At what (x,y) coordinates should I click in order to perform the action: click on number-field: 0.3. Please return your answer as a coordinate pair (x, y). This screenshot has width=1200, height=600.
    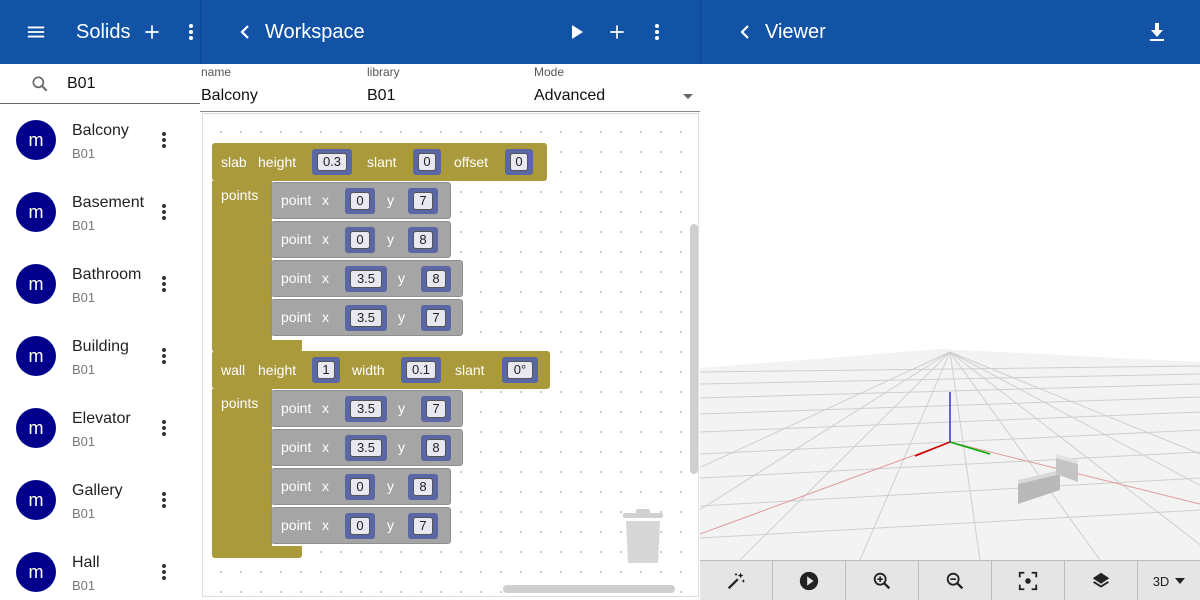
    Looking at the image, I should click on (332, 162).